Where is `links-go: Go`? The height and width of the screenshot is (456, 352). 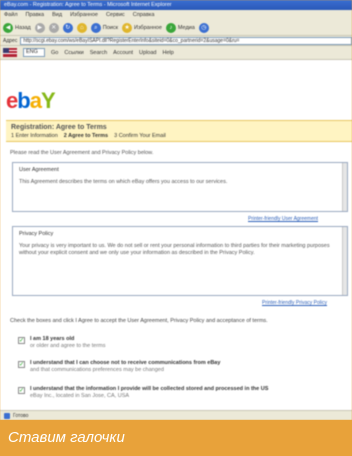 links-go: Go is located at coordinates (54, 53).